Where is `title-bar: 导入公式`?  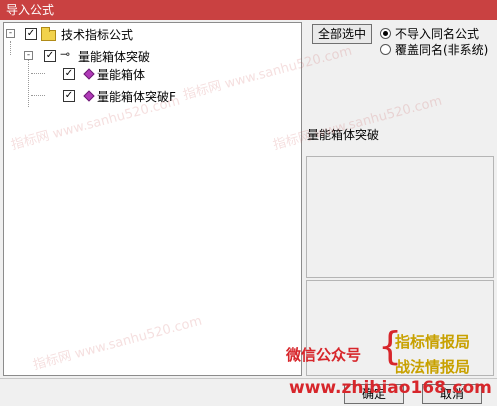
title-bar: 导入公式 is located at coordinates (248, 10).